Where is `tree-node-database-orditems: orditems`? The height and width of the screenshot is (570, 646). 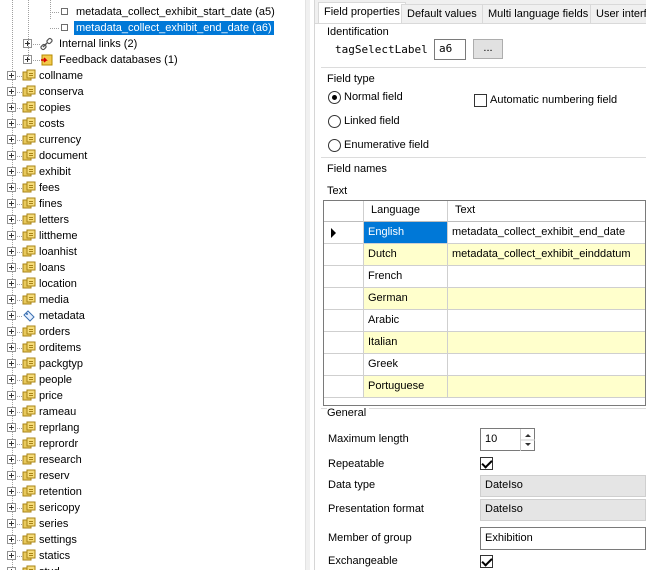
tree-node-database-orditems: orditems is located at coordinates (152, 348).